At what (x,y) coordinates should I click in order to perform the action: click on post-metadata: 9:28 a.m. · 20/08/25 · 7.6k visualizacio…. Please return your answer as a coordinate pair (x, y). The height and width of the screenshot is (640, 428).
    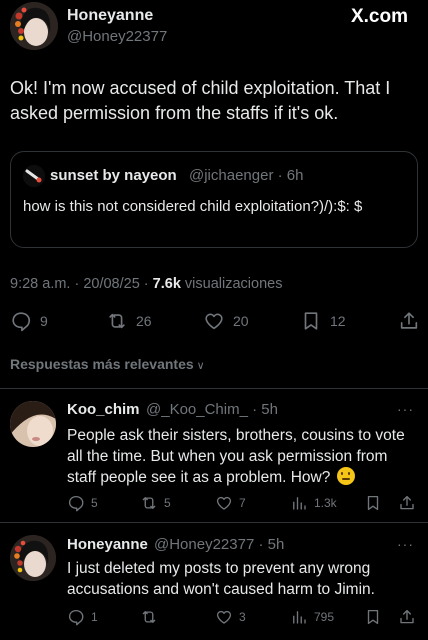
    Looking at the image, I should click on (146, 284).